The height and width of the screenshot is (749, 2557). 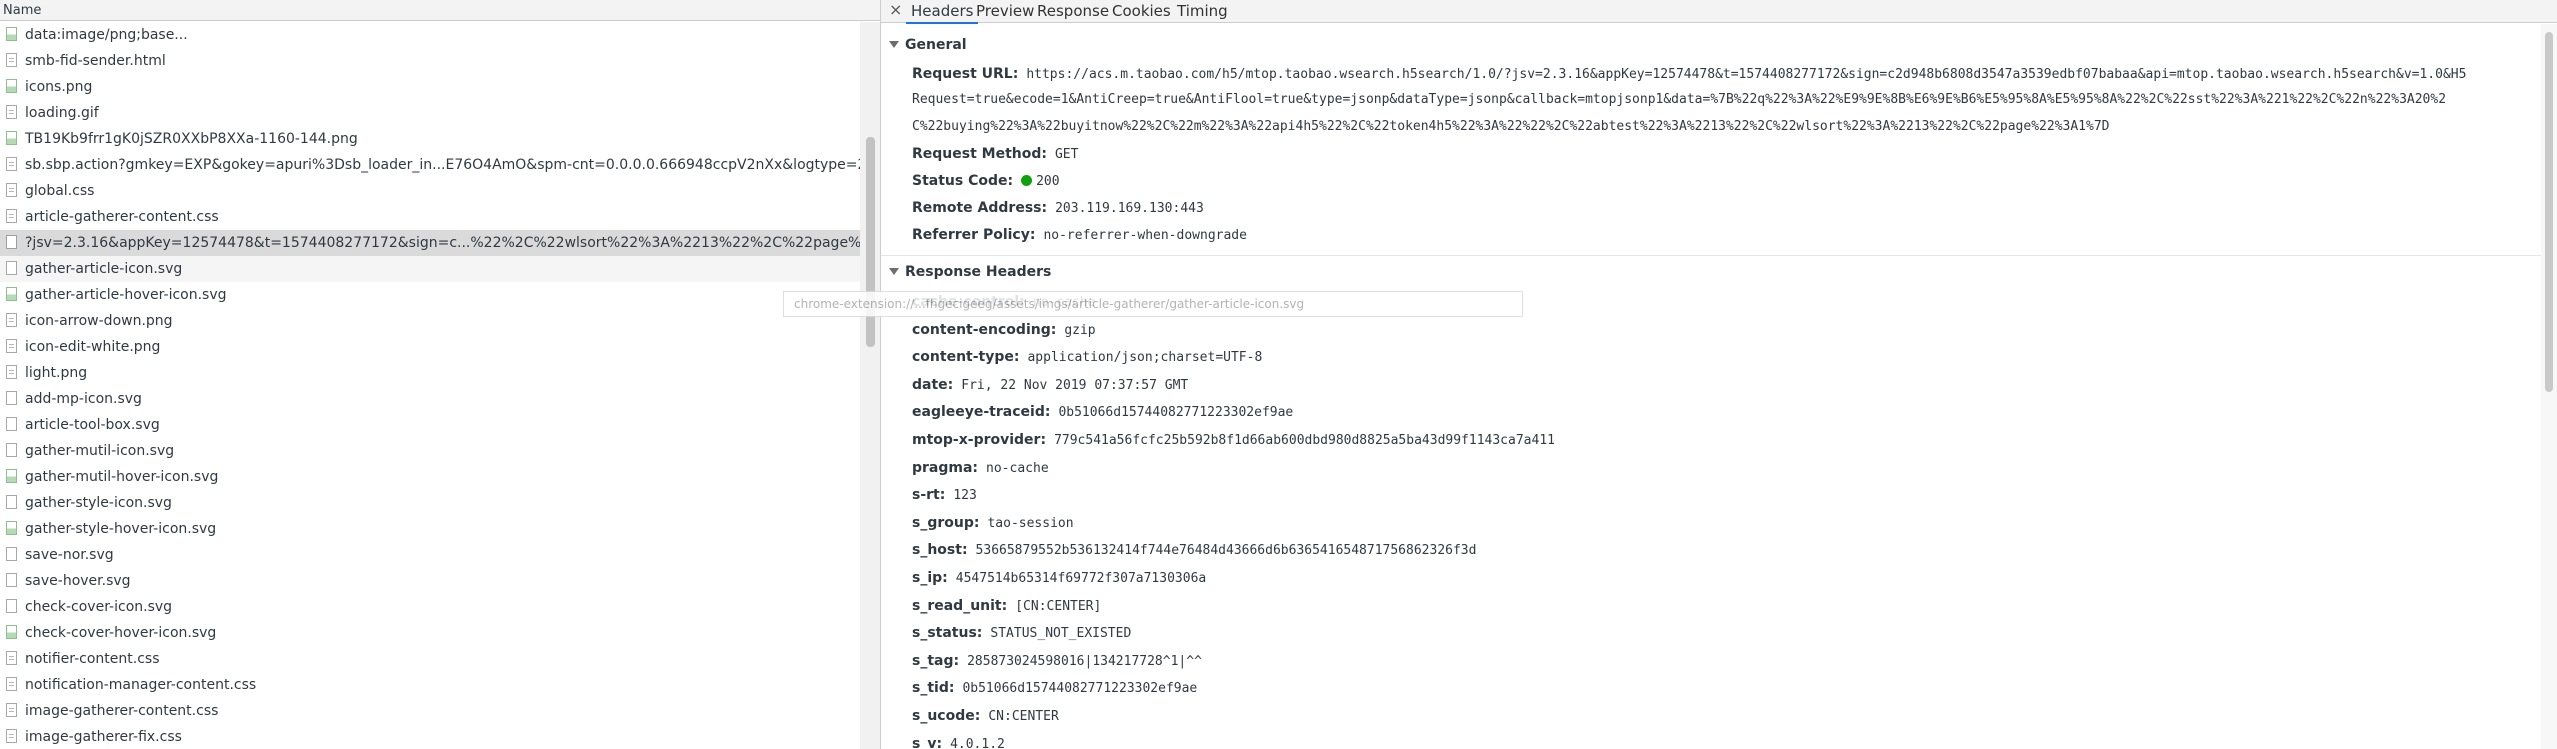 What do you see at coordinates (986, 181) in the screenshot?
I see `status-code-row: Status Code: 200` at bounding box center [986, 181].